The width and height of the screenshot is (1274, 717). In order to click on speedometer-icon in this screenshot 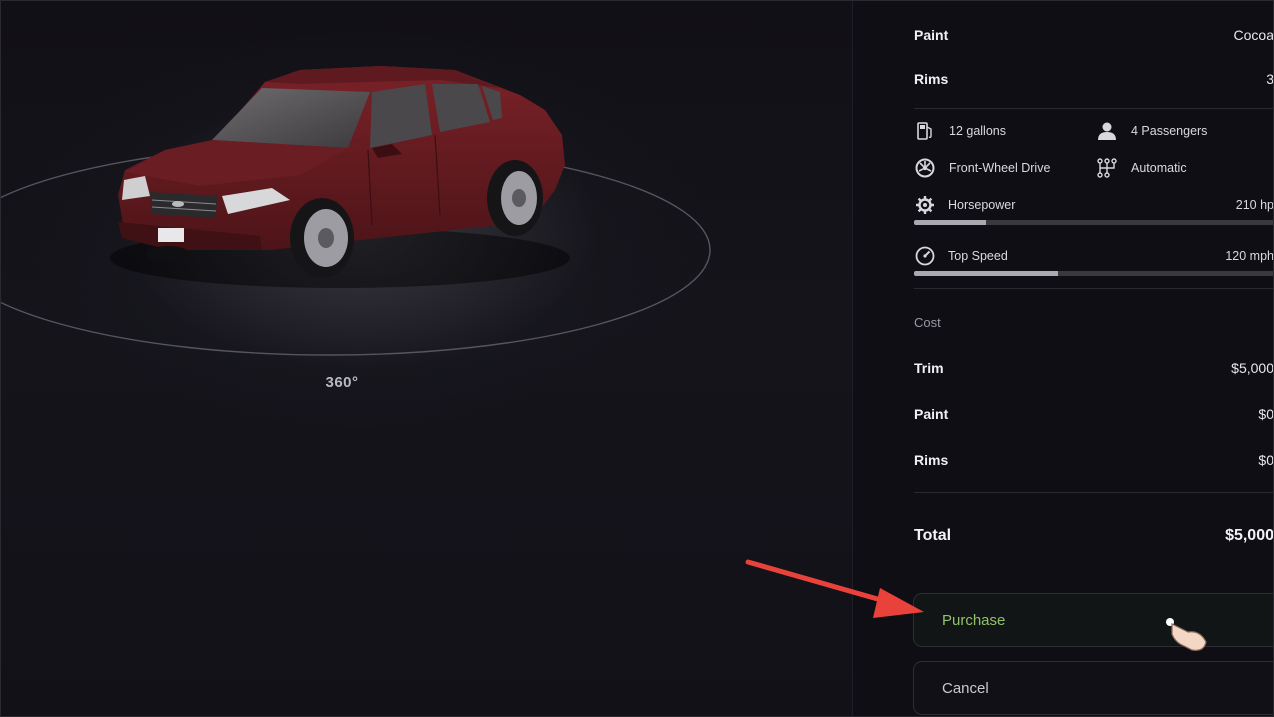, I will do `click(925, 256)`.